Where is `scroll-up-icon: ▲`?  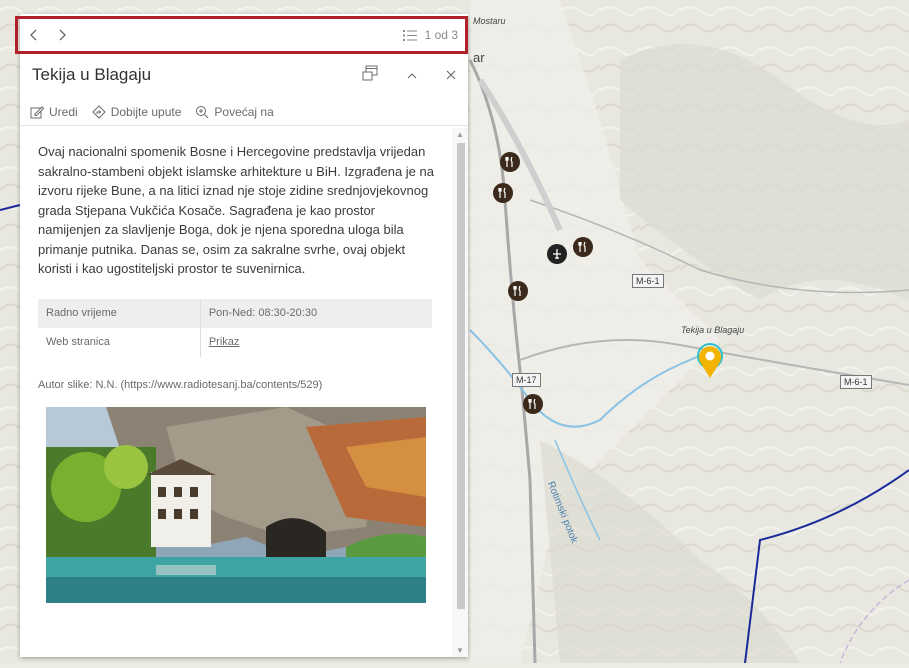
scroll-up-icon: ▲ is located at coordinates (460, 134).